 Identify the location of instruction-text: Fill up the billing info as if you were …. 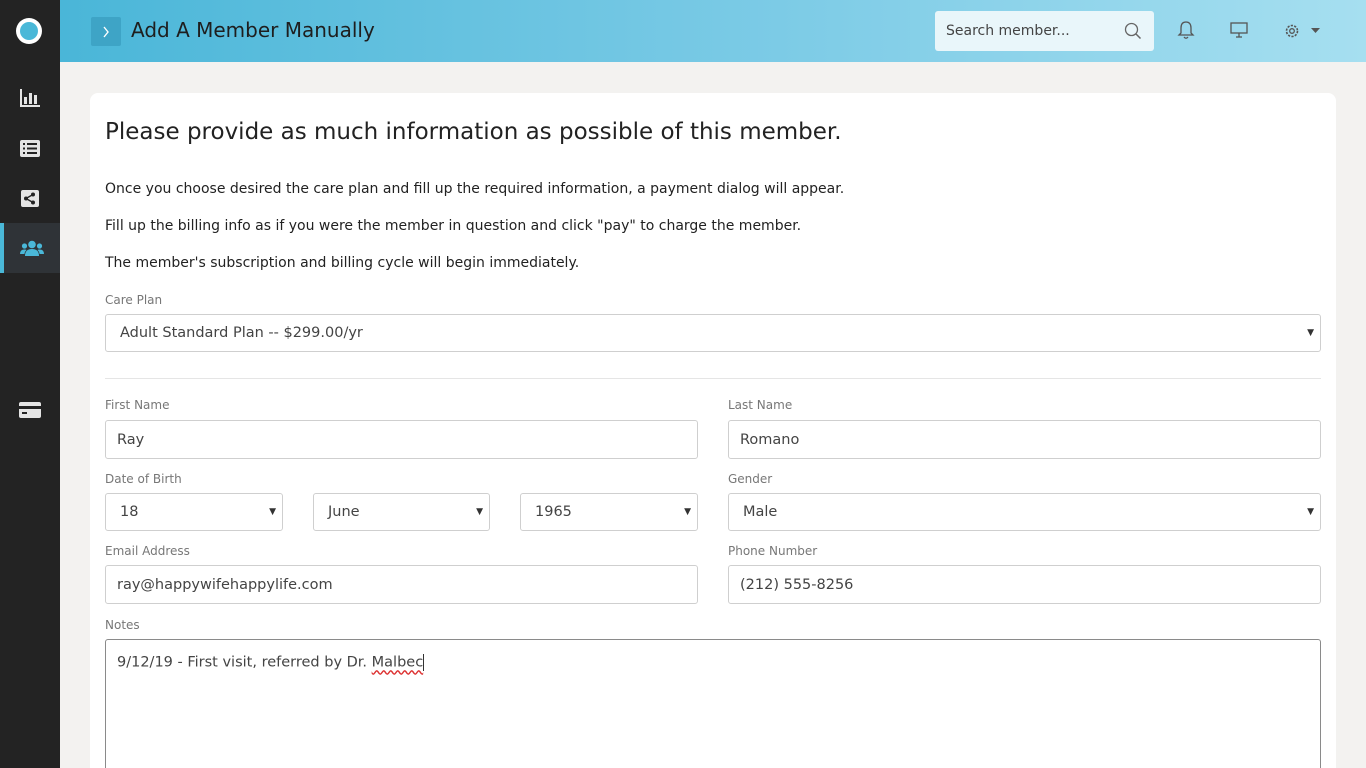
(453, 226).